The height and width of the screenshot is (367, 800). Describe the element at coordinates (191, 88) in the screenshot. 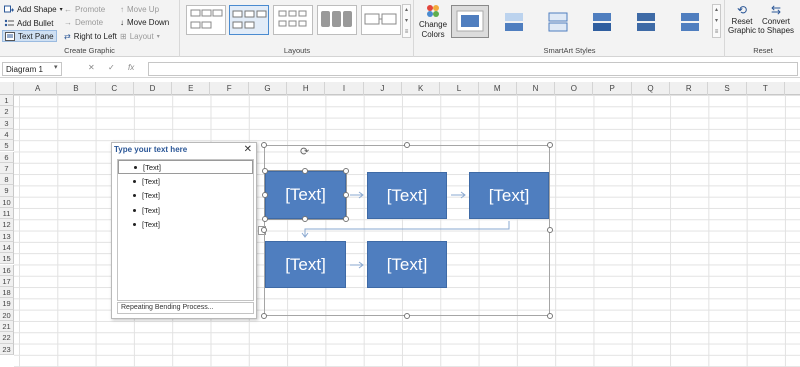

I see `column-header: E` at that location.